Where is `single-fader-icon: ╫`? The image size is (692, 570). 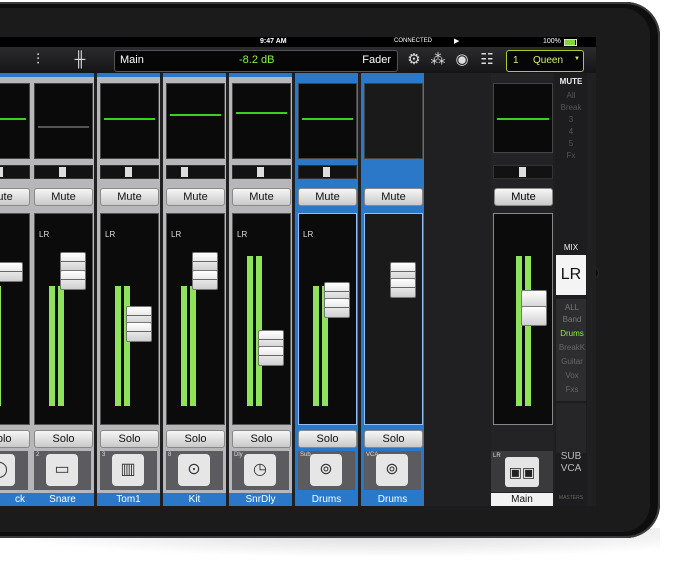
single-fader-icon: ╫ is located at coordinates (80, 60).